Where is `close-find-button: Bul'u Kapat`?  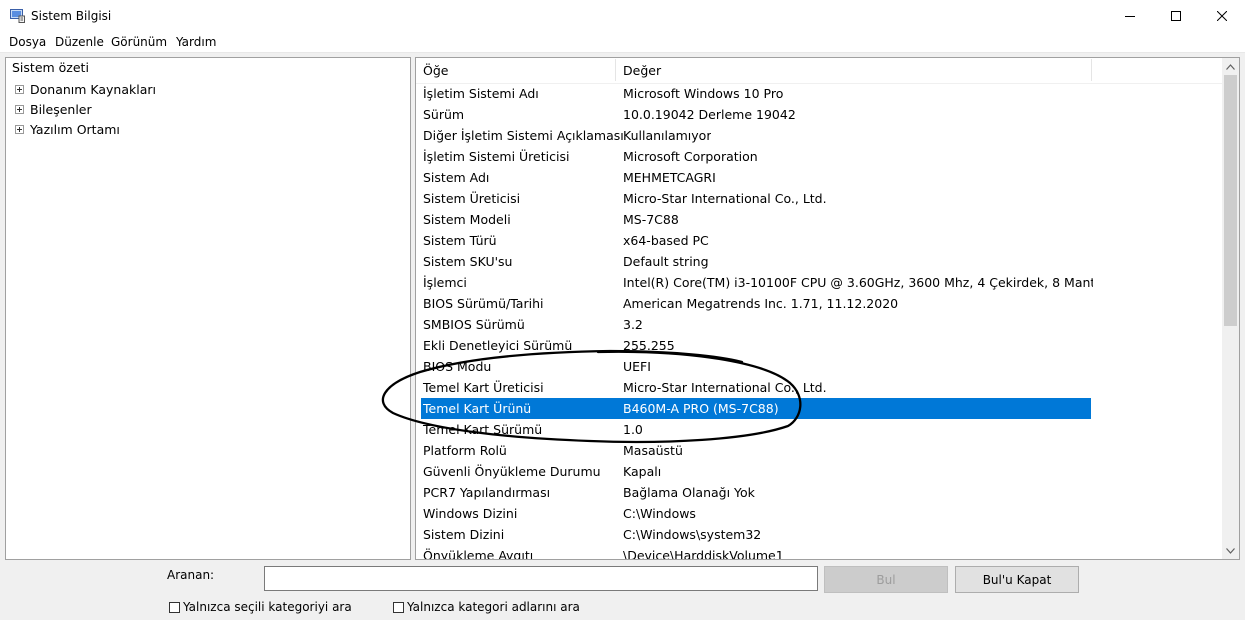
close-find-button: Bul'u Kapat is located at coordinates (1017, 579).